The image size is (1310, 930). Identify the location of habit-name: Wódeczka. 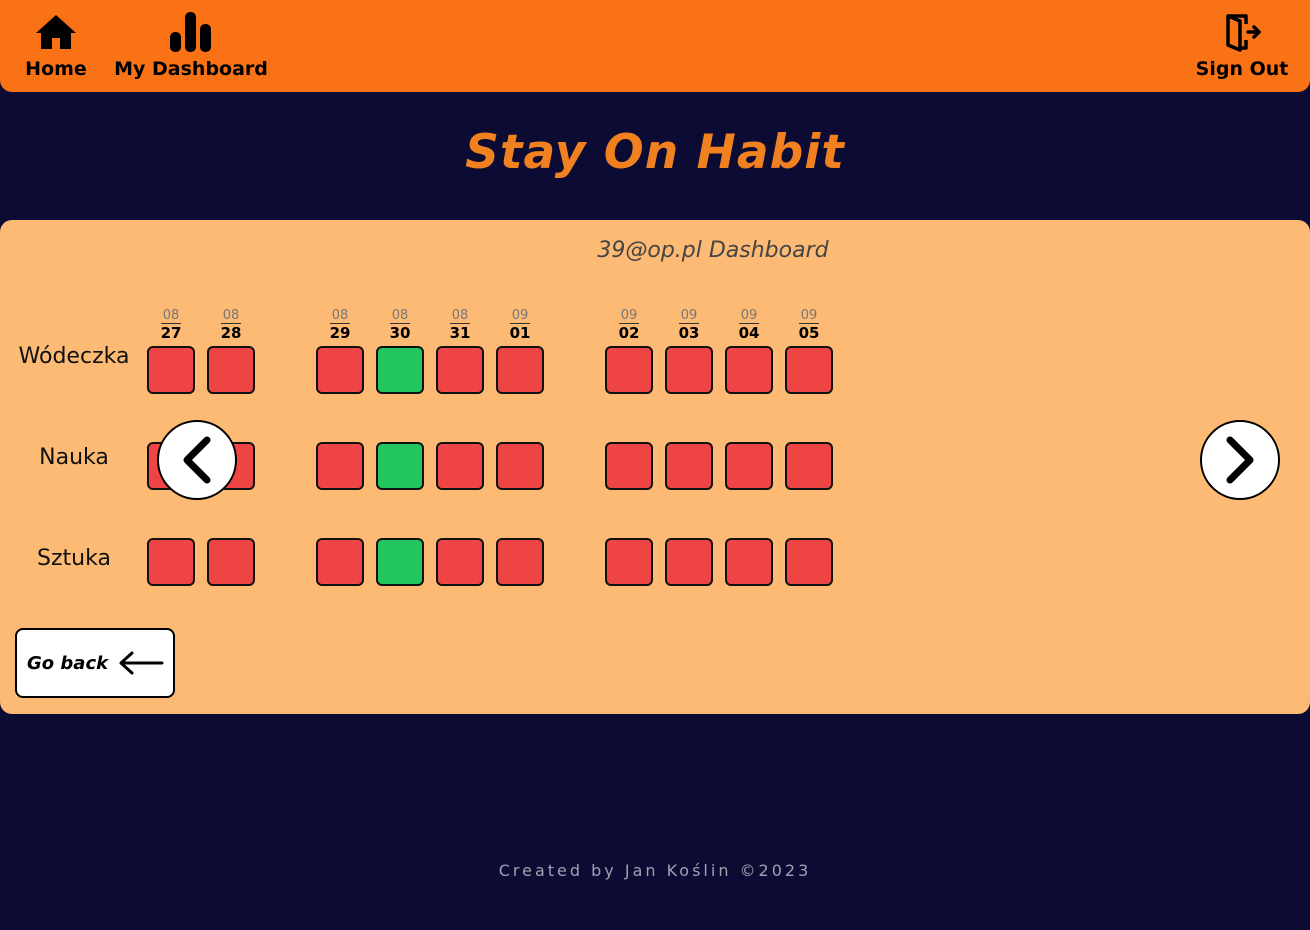
(74, 356).